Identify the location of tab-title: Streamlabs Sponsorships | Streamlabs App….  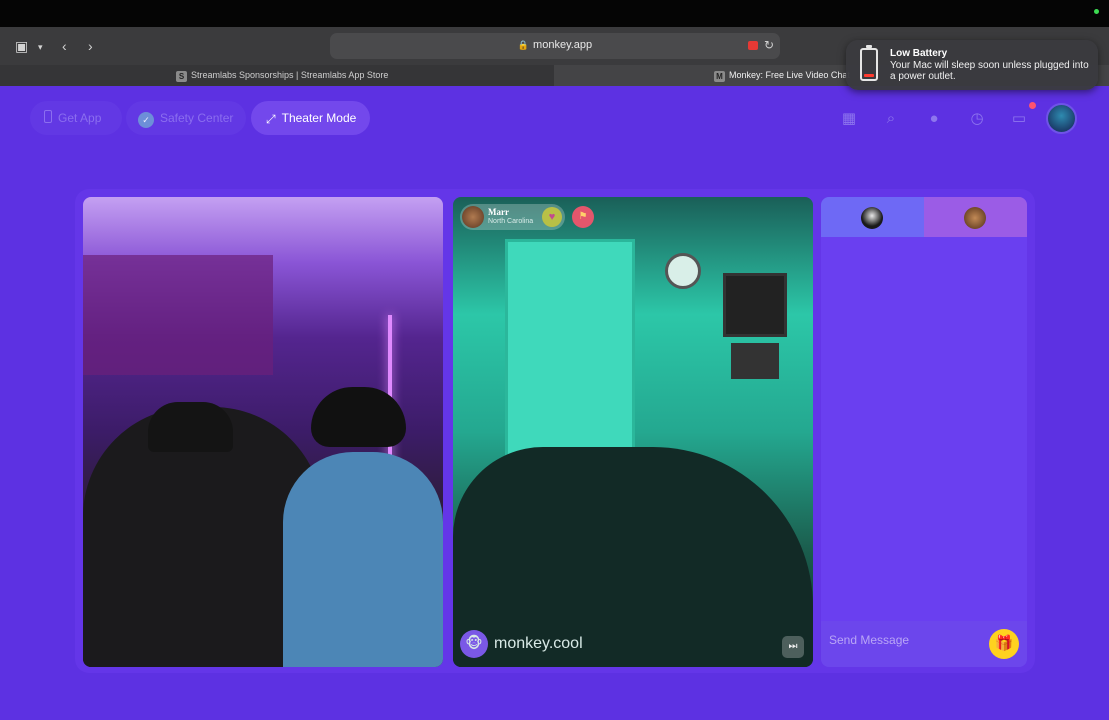
(290, 75).